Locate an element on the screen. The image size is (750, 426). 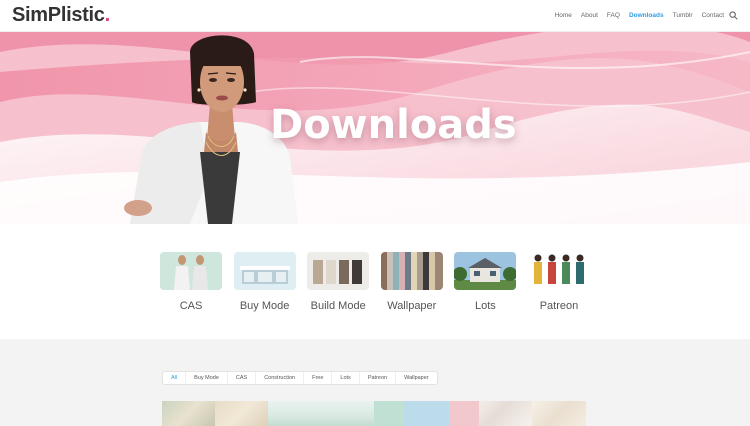
category-patreon: Patreon is located at coordinates (558, 282).